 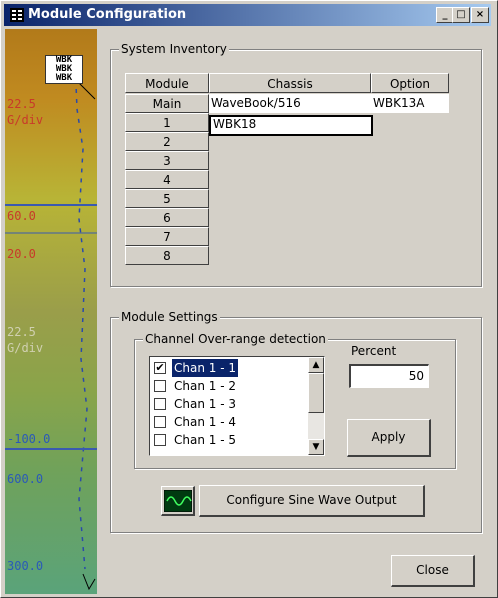 What do you see at coordinates (389, 438) in the screenshot?
I see `apply-button: Apply` at bounding box center [389, 438].